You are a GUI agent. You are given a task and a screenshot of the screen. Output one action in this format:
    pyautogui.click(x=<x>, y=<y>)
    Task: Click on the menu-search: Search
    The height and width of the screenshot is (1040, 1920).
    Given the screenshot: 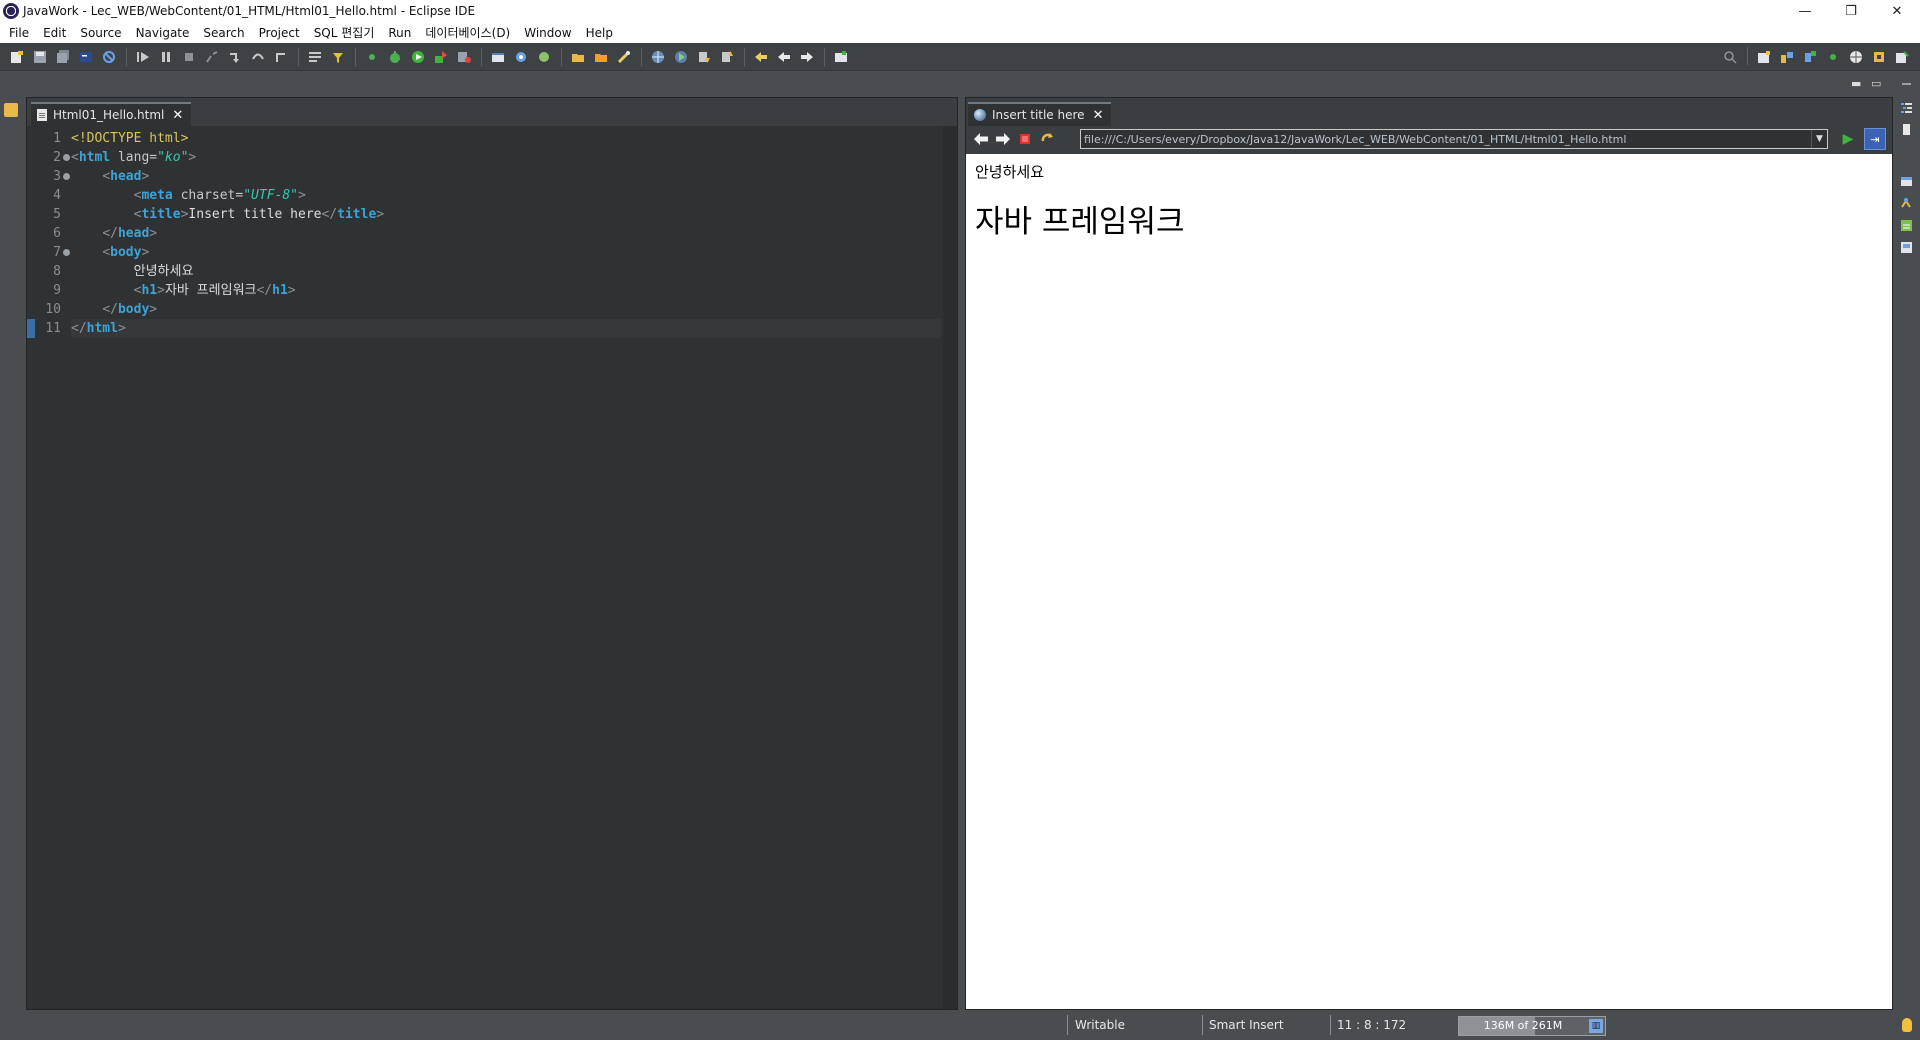 What is the action you would take?
    pyautogui.click(x=223, y=33)
    